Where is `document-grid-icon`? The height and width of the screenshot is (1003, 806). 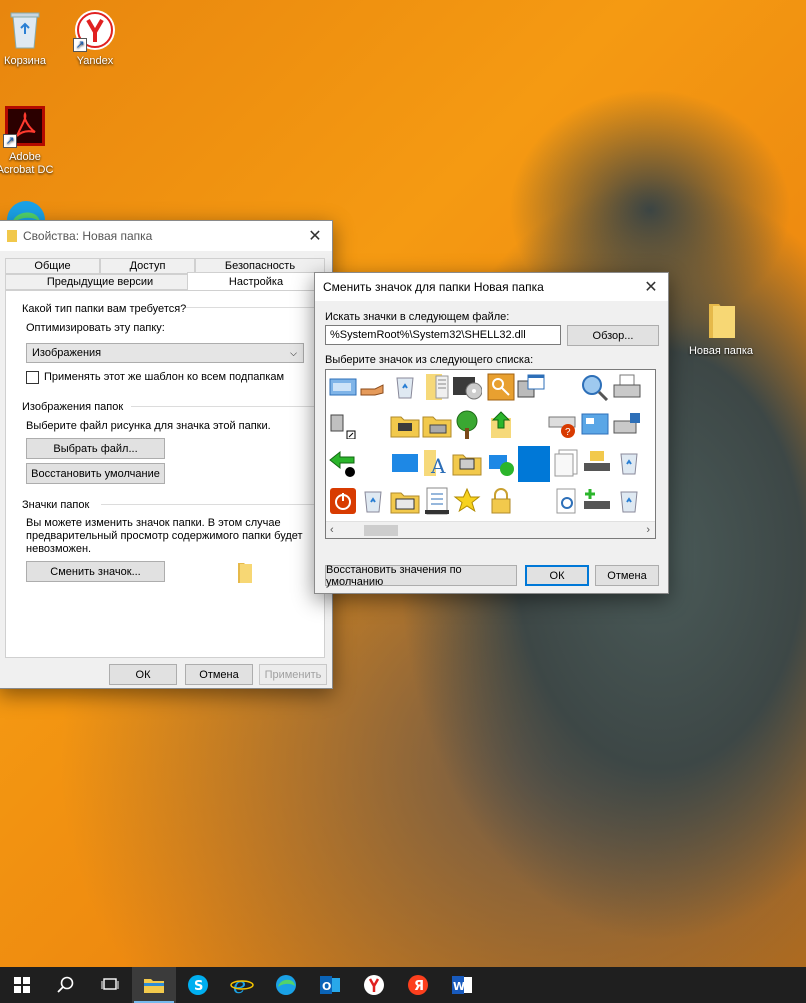 document-grid-icon is located at coordinates (437, 387).